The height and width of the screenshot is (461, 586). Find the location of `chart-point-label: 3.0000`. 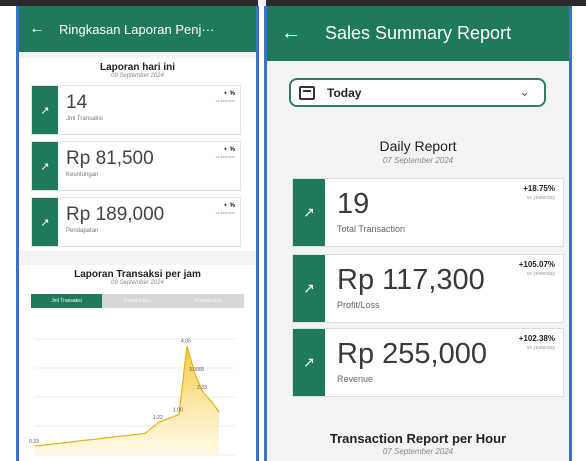

chart-point-label: 3.0000 is located at coordinates (197, 370).